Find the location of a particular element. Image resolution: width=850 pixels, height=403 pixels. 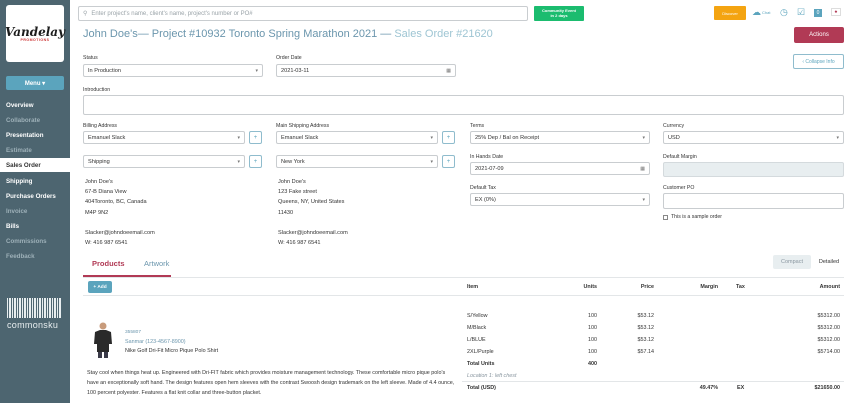

company-logo: Vandelay PROMOTIONS is located at coordinates (35, 33).